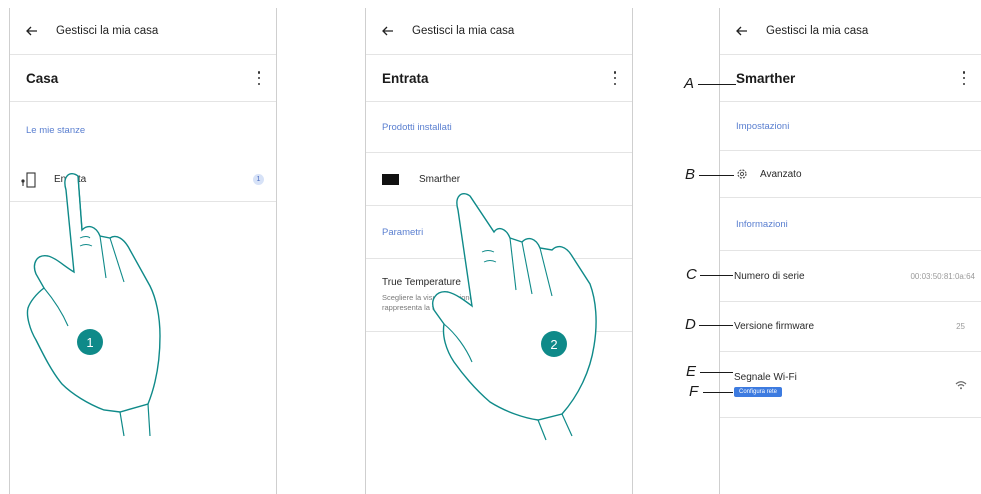  What do you see at coordinates (694, 391) in the screenshot?
I see `annotation-f: F` at bounding box center [694, 391].